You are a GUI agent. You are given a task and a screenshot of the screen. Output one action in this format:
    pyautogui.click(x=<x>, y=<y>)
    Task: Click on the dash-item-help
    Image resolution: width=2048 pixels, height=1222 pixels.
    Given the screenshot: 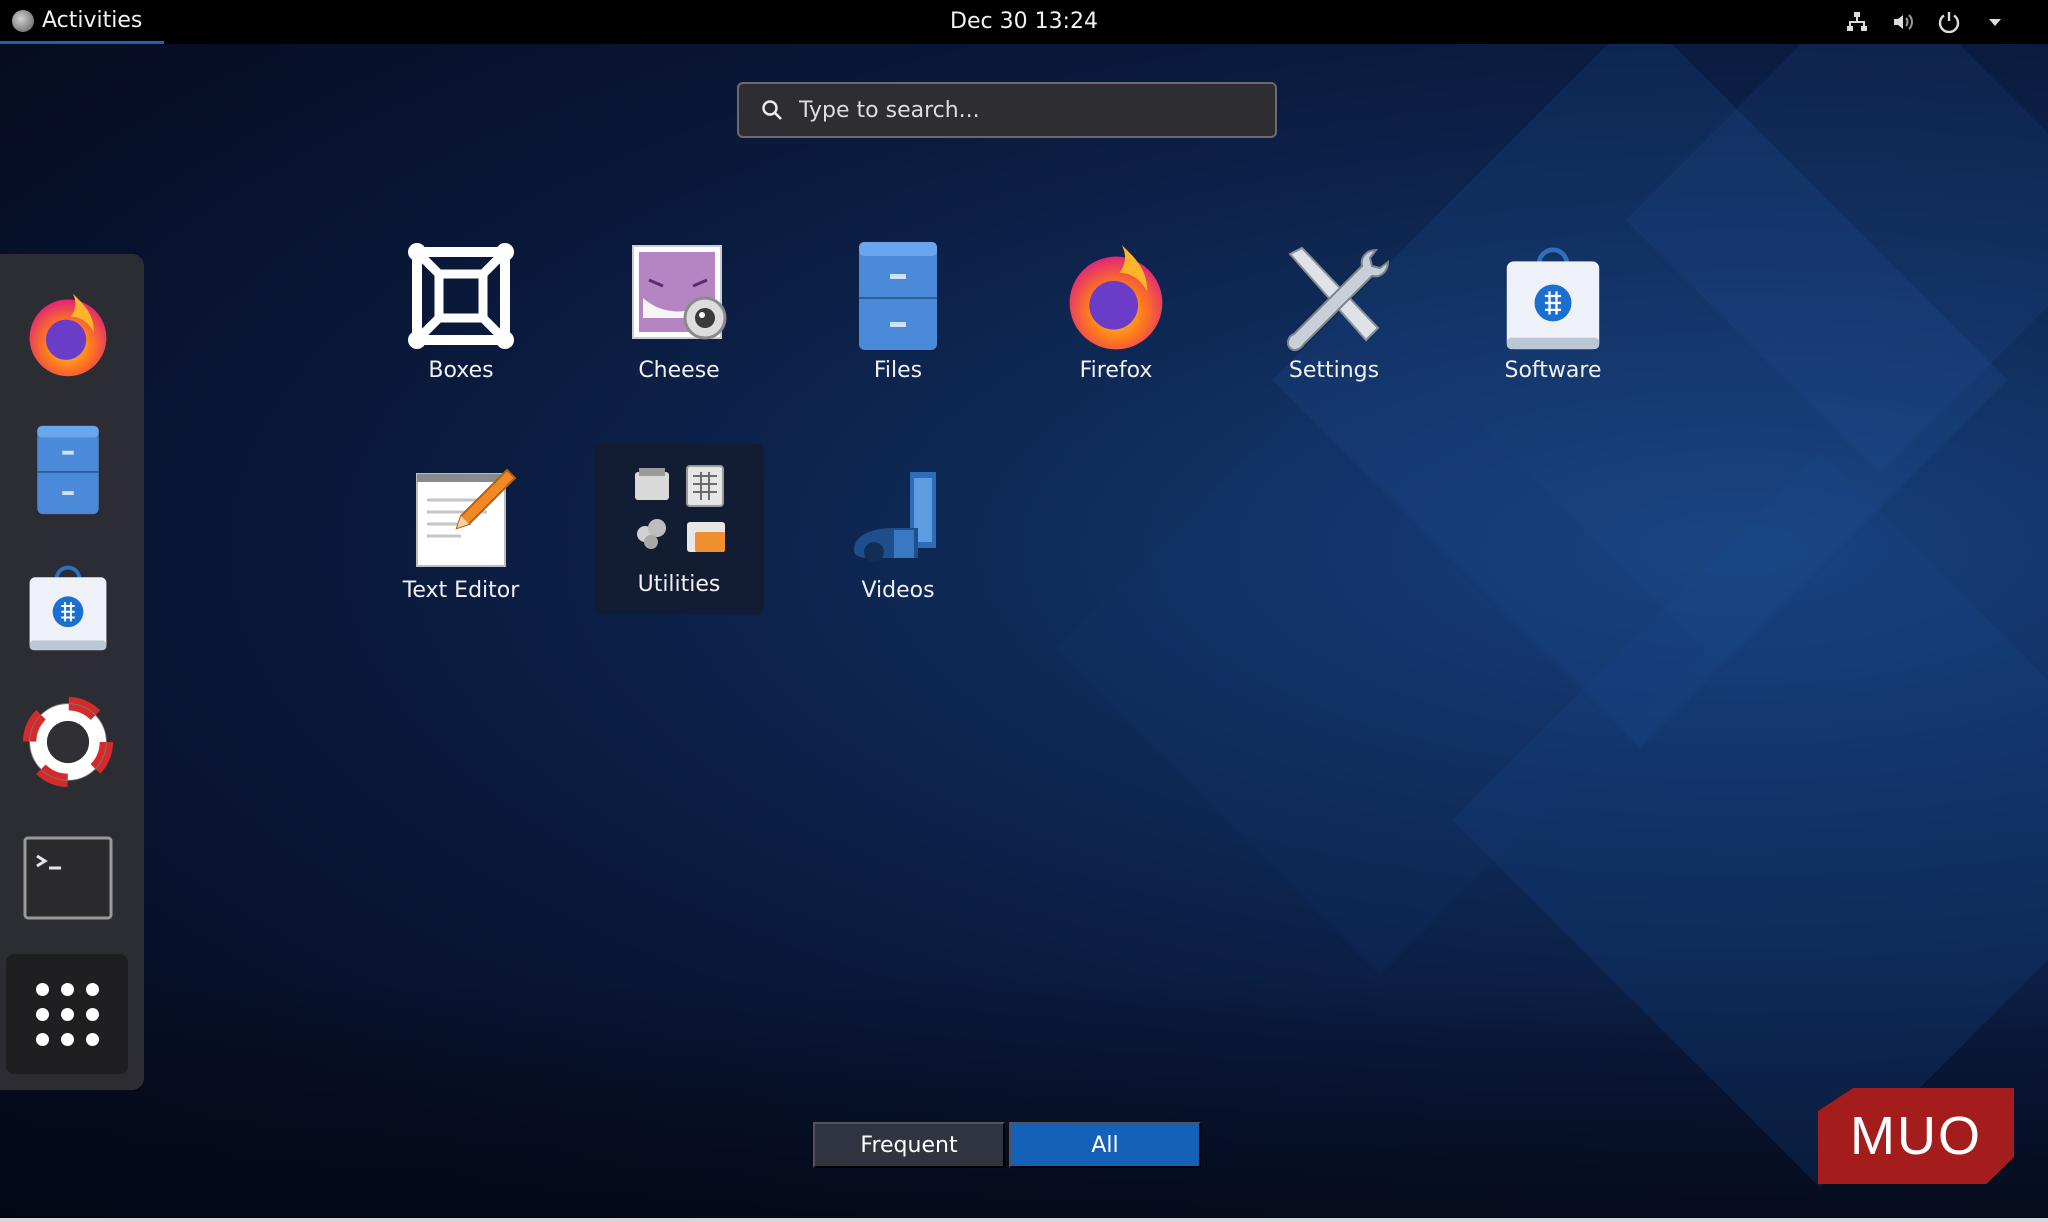 What is the action you would take?
    pyautogui.click(x=68, y=742)
    